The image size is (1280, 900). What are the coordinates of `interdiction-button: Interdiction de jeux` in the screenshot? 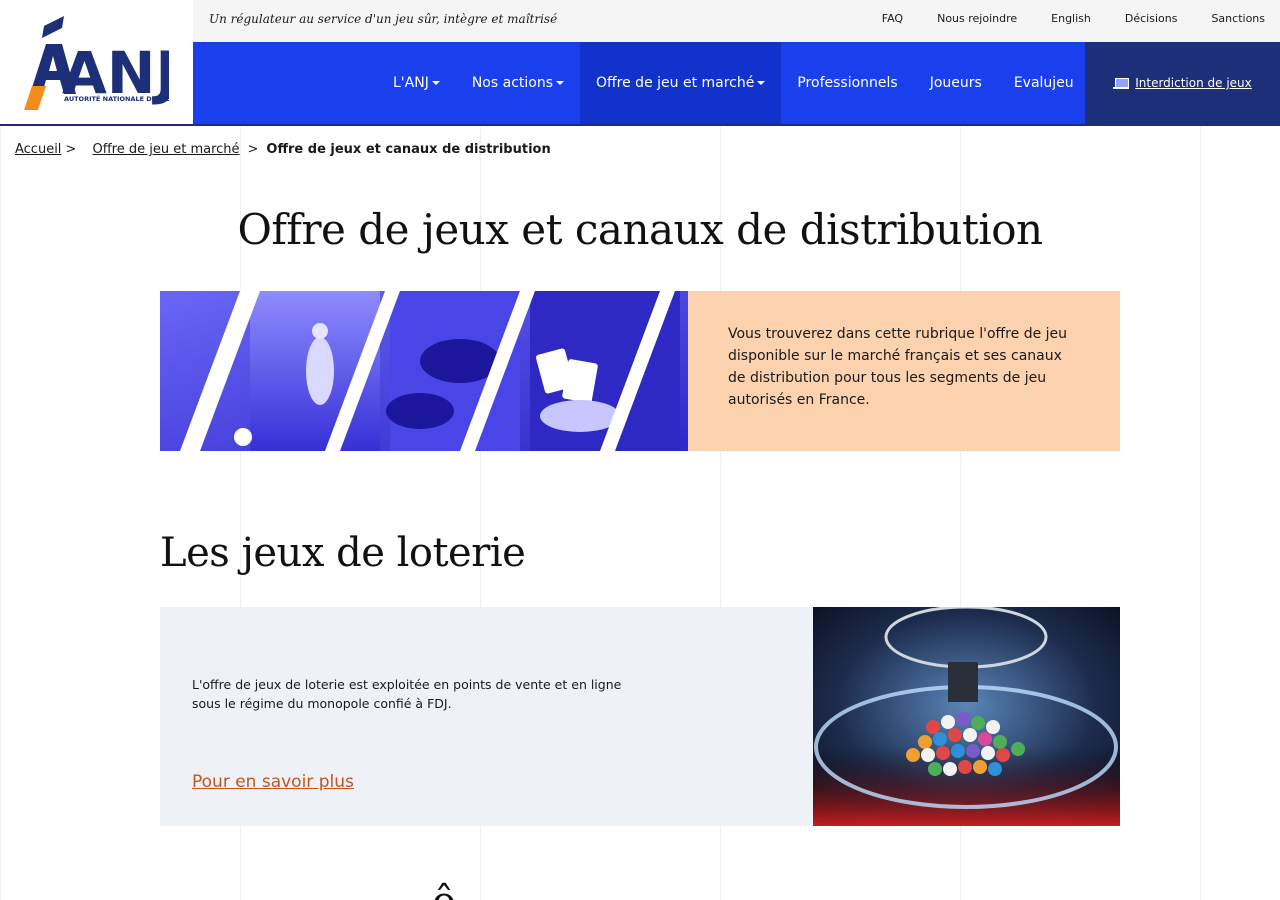 It's located at (1182, 83).